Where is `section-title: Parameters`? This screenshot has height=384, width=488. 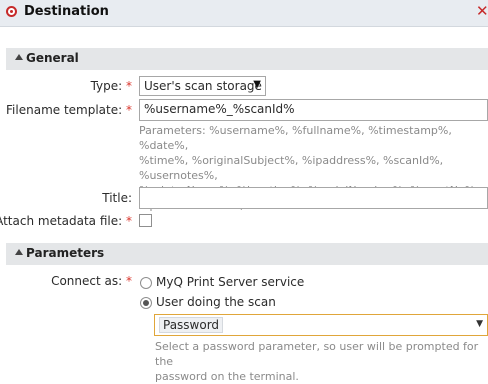 section-title: Parameters is located at coordinates (65, 253).